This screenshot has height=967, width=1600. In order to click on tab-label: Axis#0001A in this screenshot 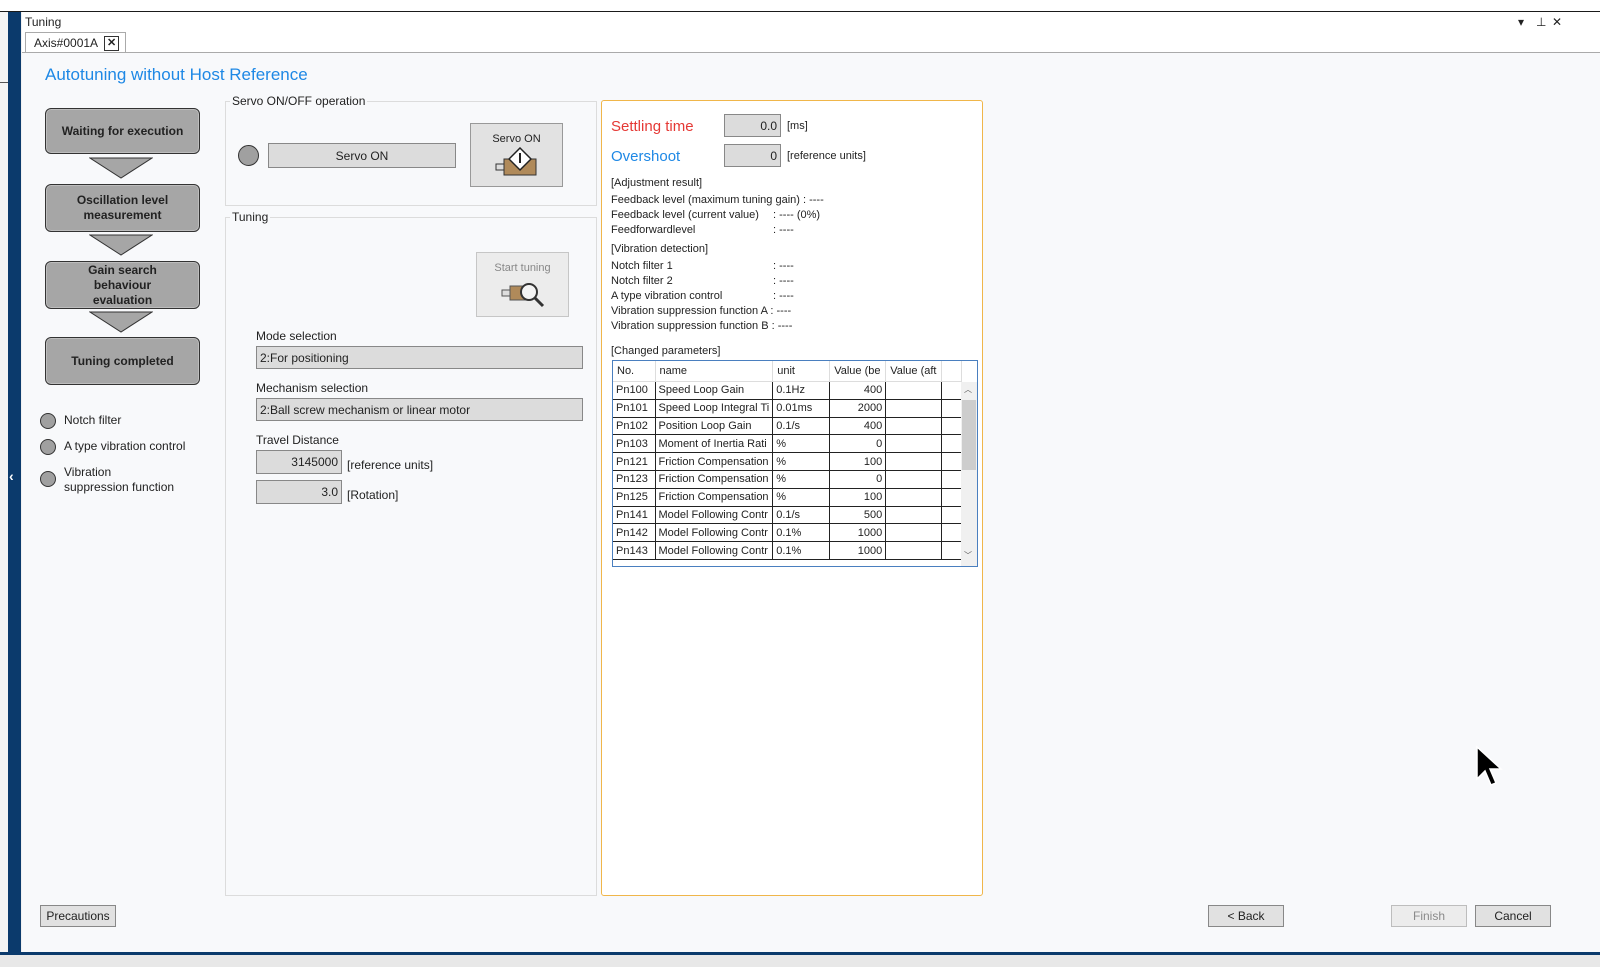, I will do `click(66, 43)`.